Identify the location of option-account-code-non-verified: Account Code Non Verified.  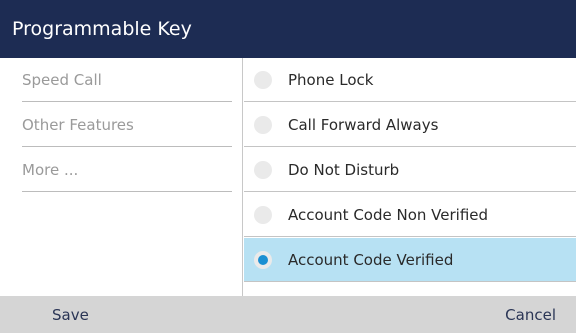
(410, 215).